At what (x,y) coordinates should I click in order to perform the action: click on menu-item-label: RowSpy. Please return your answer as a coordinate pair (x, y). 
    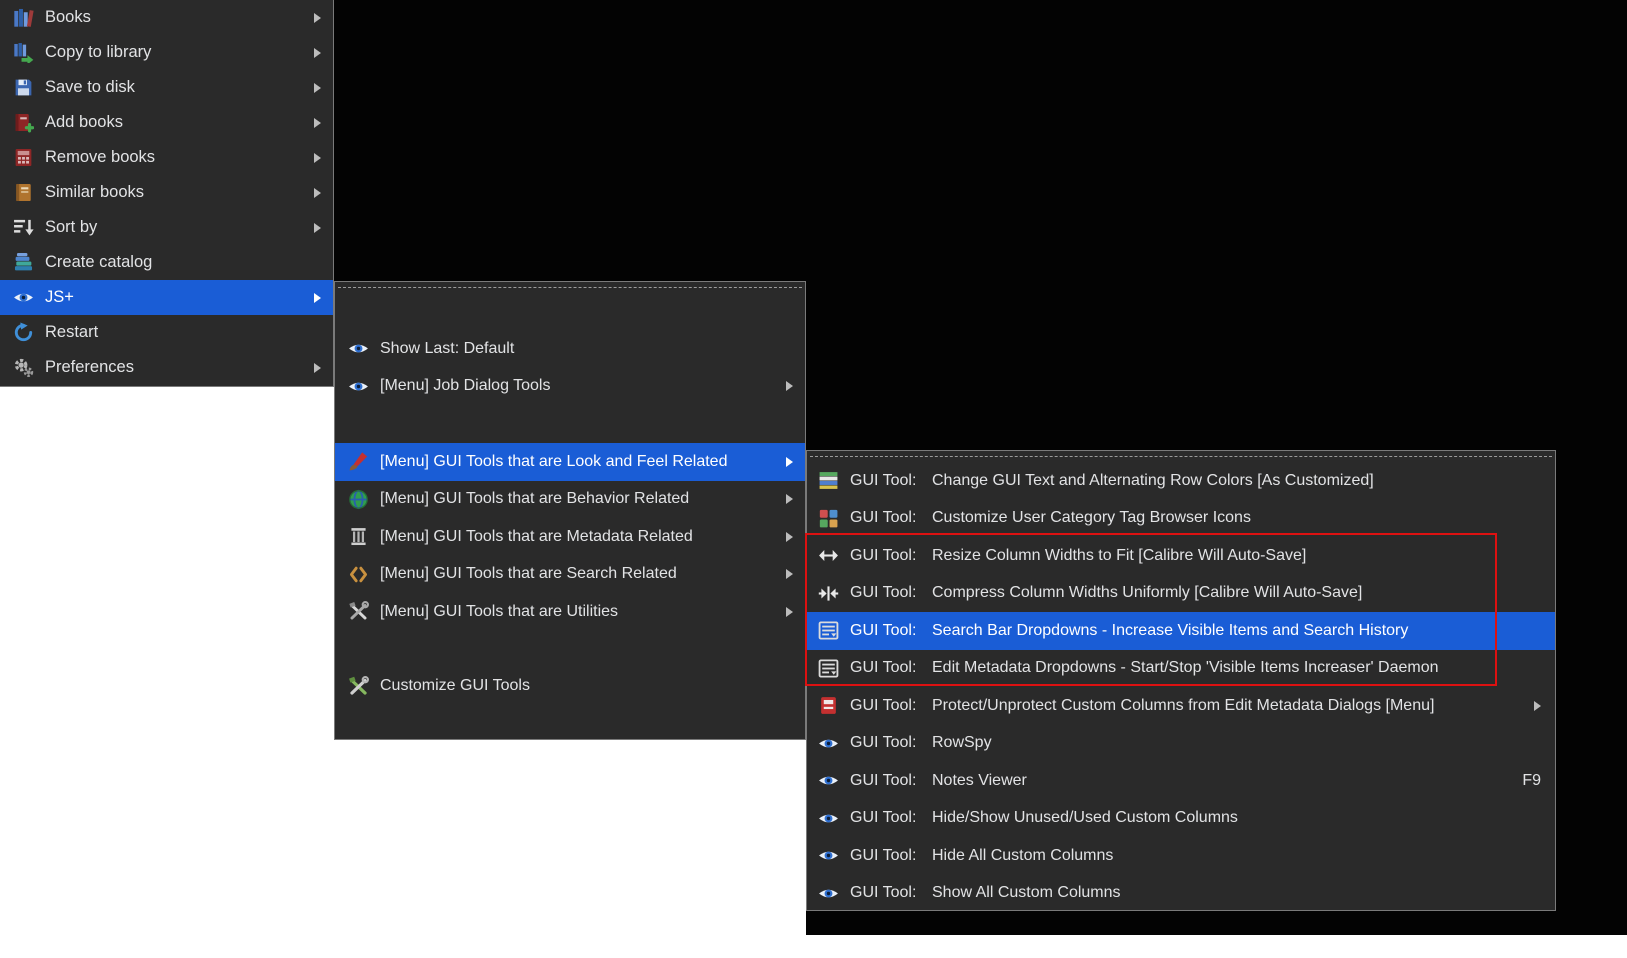
    Looking at the image, I should click on (962, 743).